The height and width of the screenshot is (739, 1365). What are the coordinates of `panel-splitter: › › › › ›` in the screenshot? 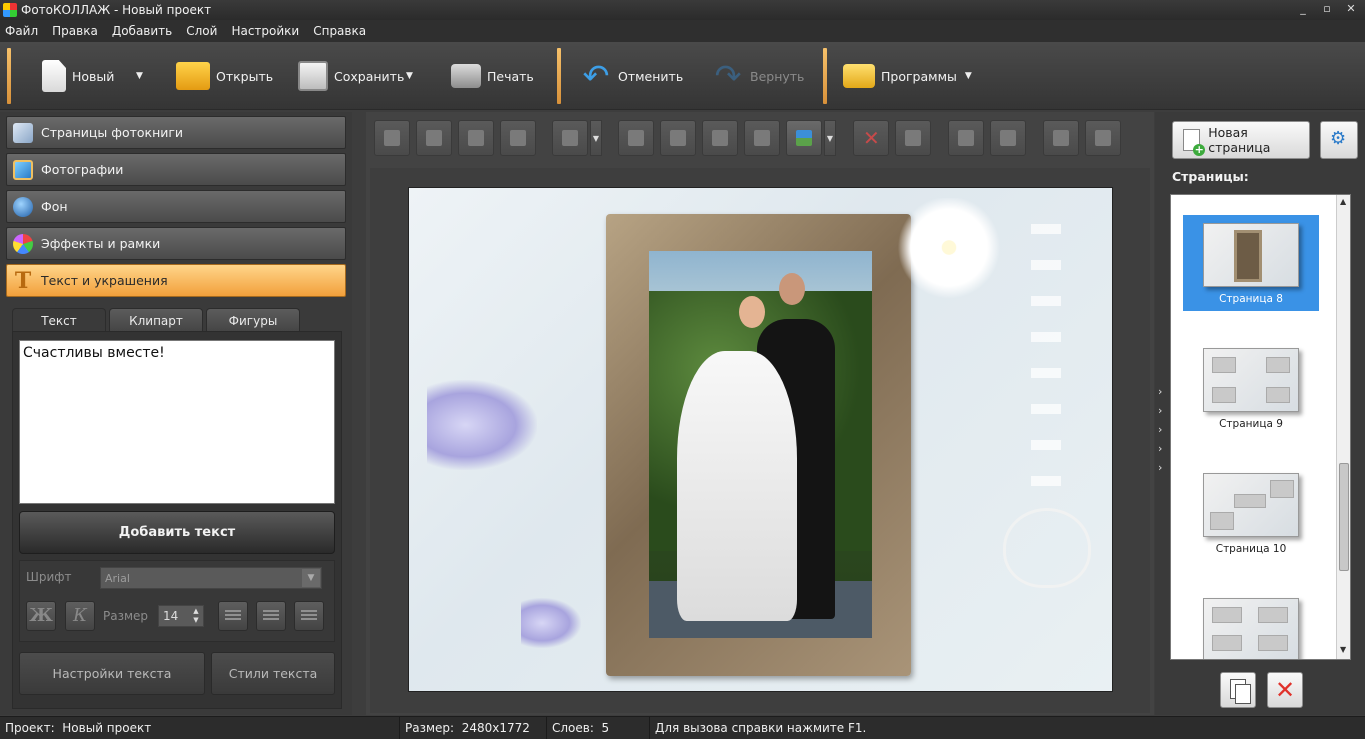 It's located at (1161, 413).